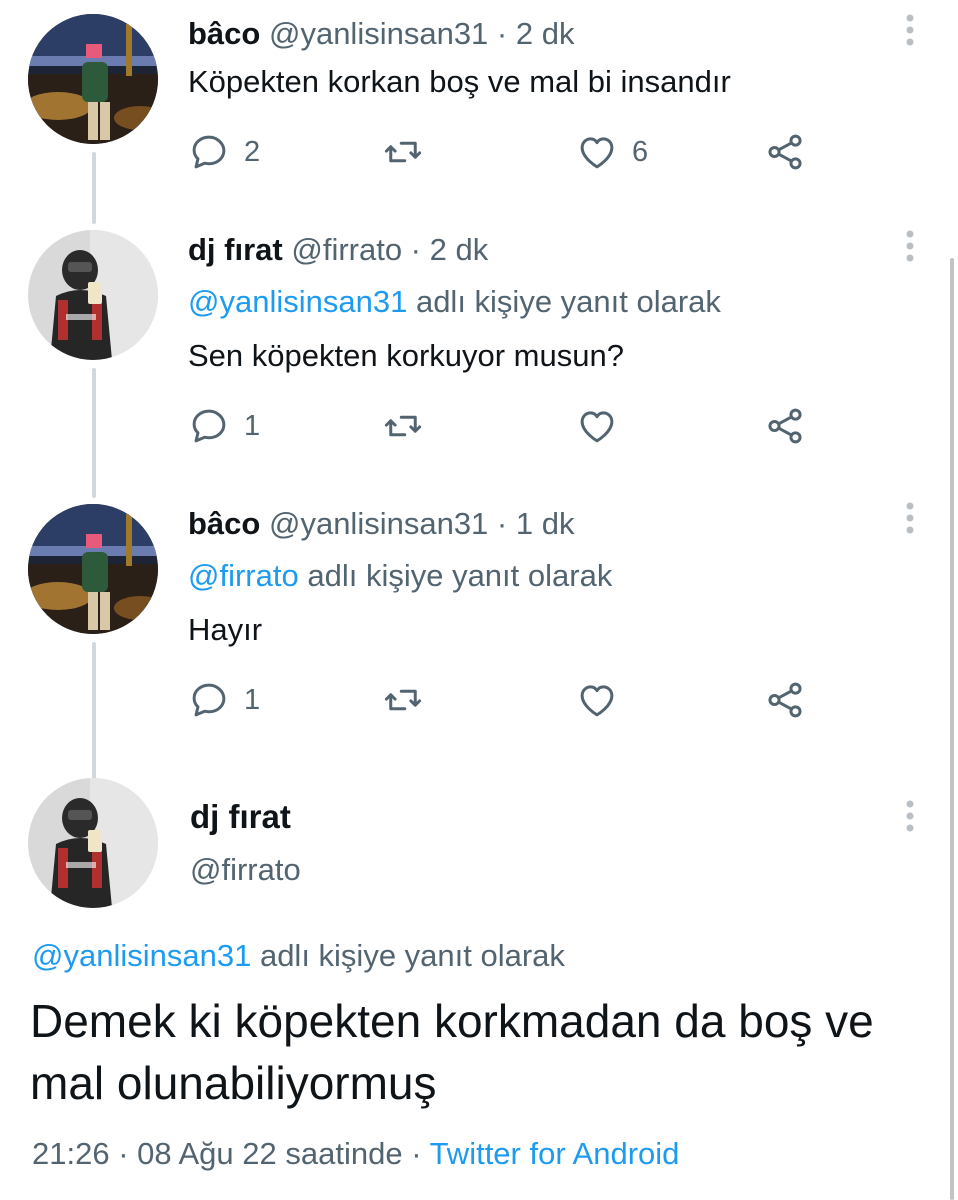 The height and width of the screenshot is (1200, 958). What do you see at coordinates (252, 152) in the screenshot?
I see `reply-count: 2` at bounding box center [252, 152].